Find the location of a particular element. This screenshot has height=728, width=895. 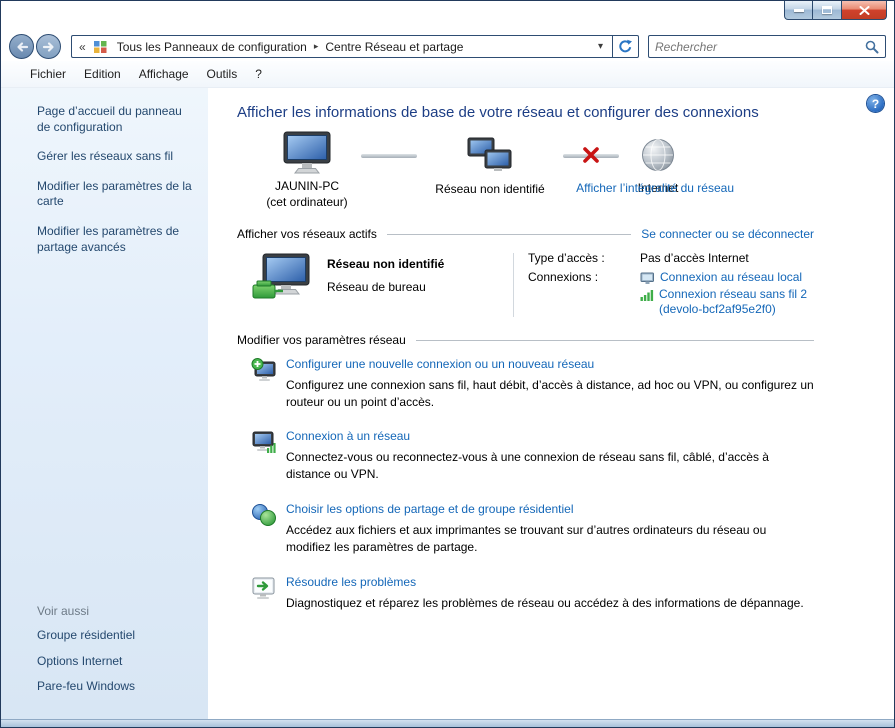

window-bottom-frame is located at coordinates (447, 723).